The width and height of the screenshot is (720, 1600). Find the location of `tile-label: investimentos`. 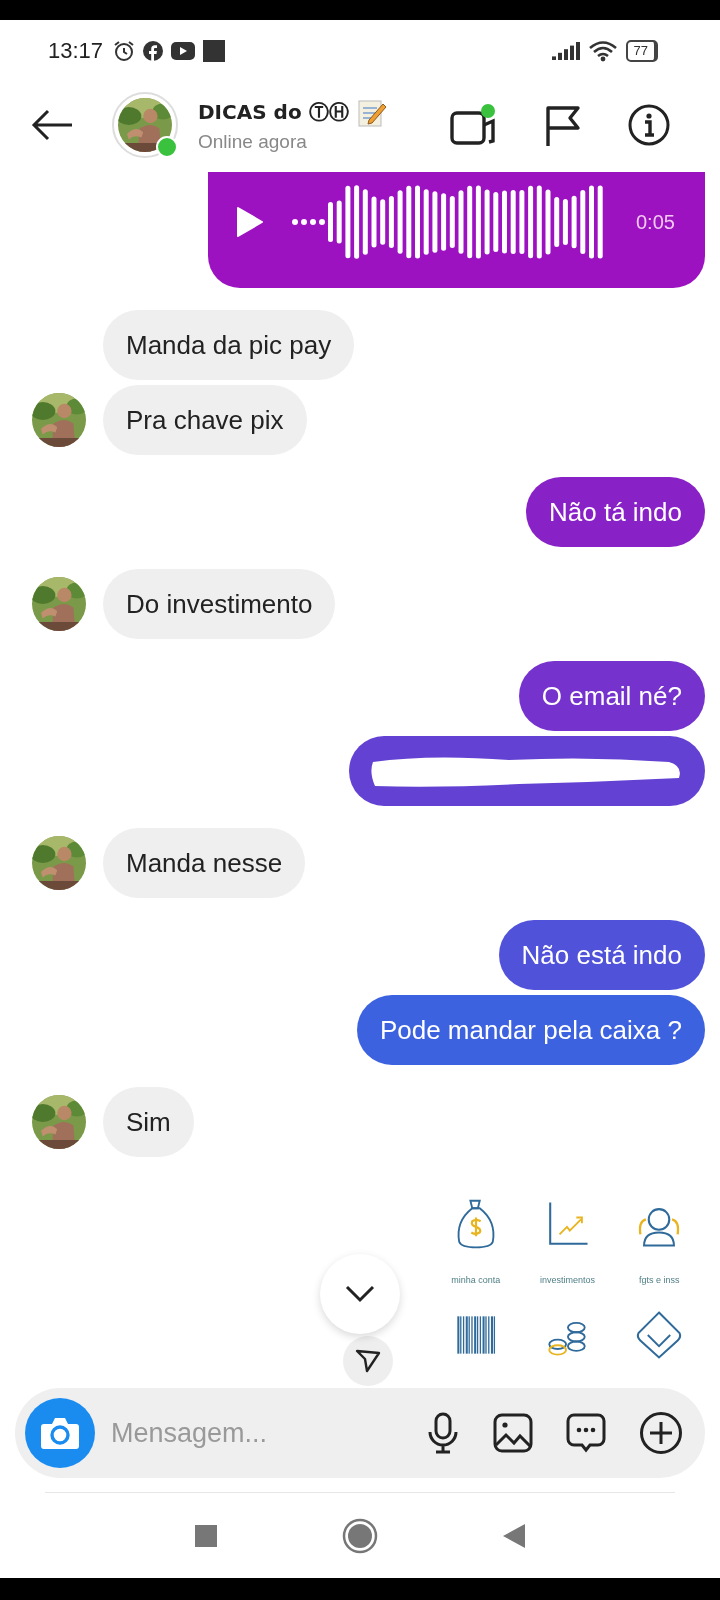

tile-label: investimentos is located at coordinates (567, 1280).